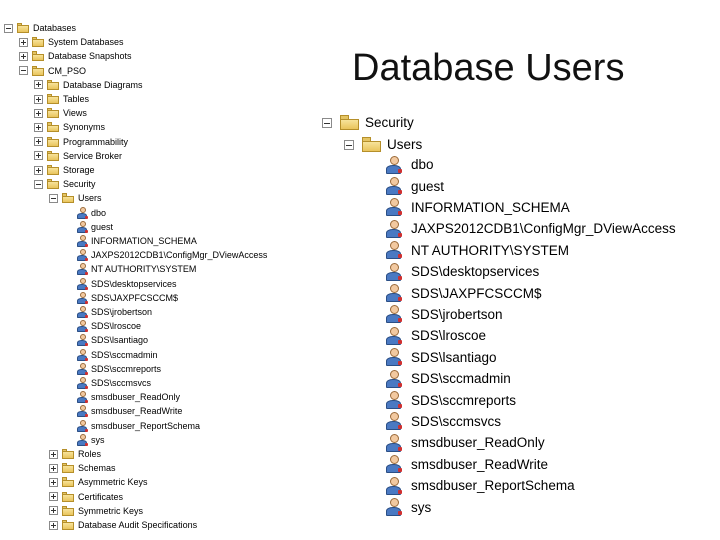  What do you see at coordinates (86, 497) in the screenshot?
I see `tree-node: Certificates` at bounding box center [86, 497].